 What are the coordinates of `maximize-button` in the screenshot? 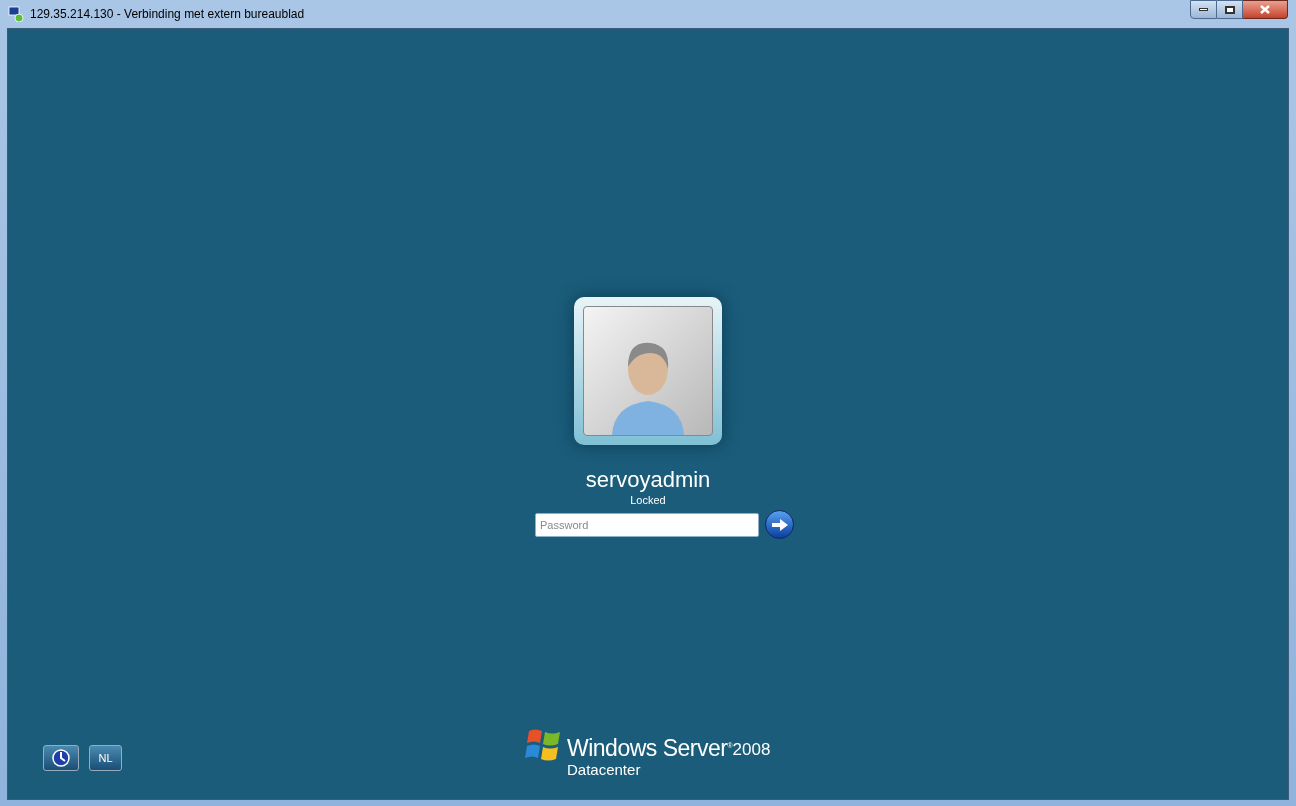 It's located at (1230, 9).